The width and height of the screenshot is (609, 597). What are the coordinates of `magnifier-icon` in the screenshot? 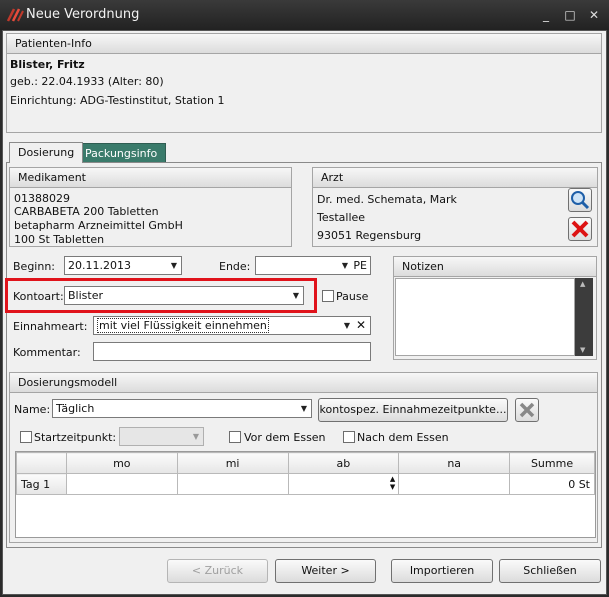 It's located at (580, 200).